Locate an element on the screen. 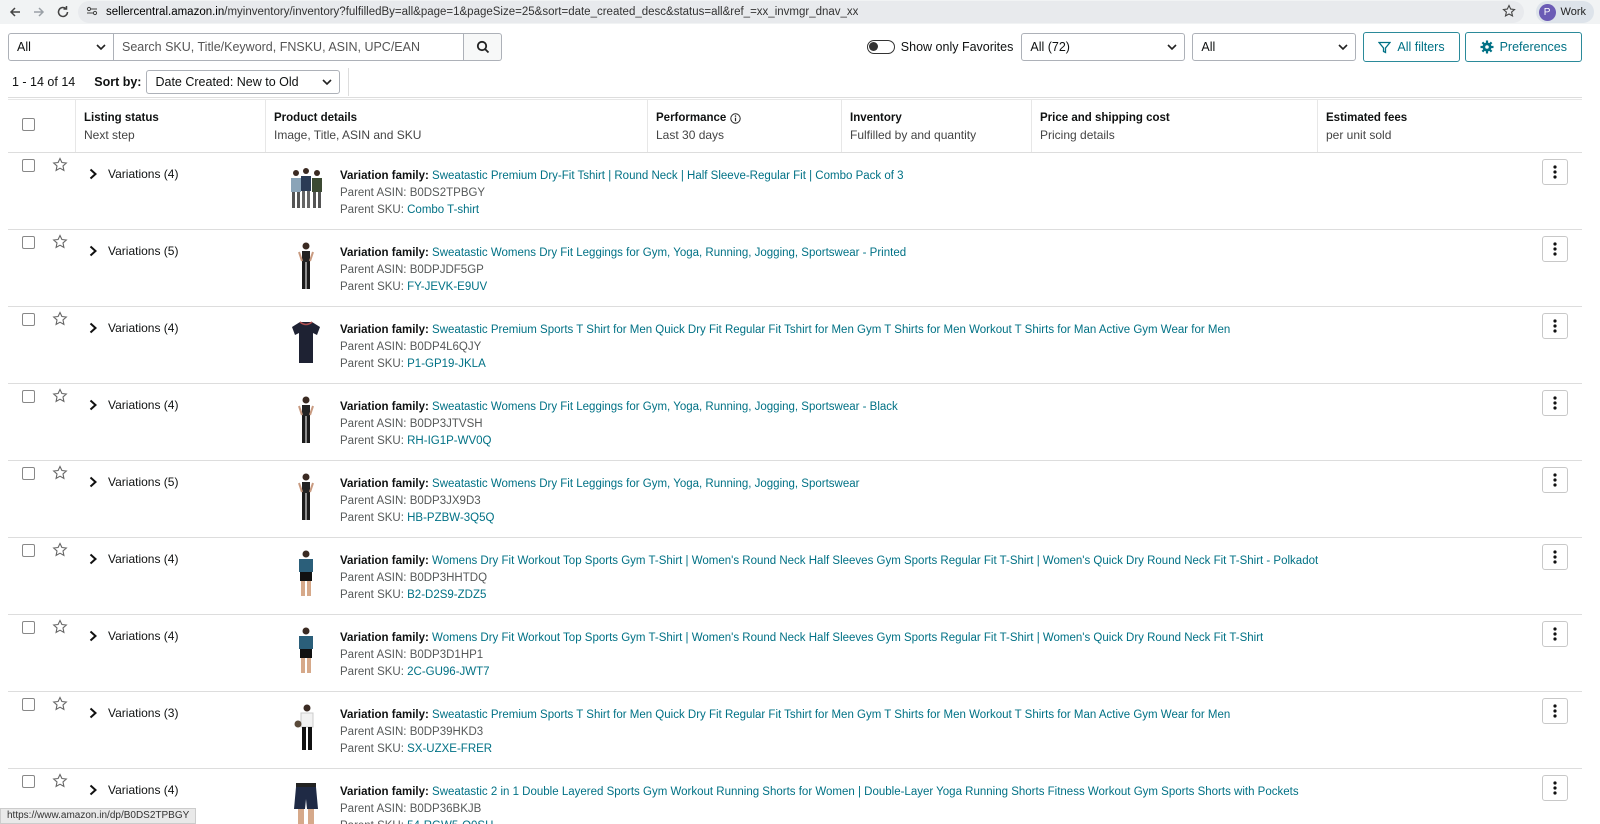 This screenshot has width=1600, height=824. preferences-label: Preferences is located at coordinates (1533, 47).